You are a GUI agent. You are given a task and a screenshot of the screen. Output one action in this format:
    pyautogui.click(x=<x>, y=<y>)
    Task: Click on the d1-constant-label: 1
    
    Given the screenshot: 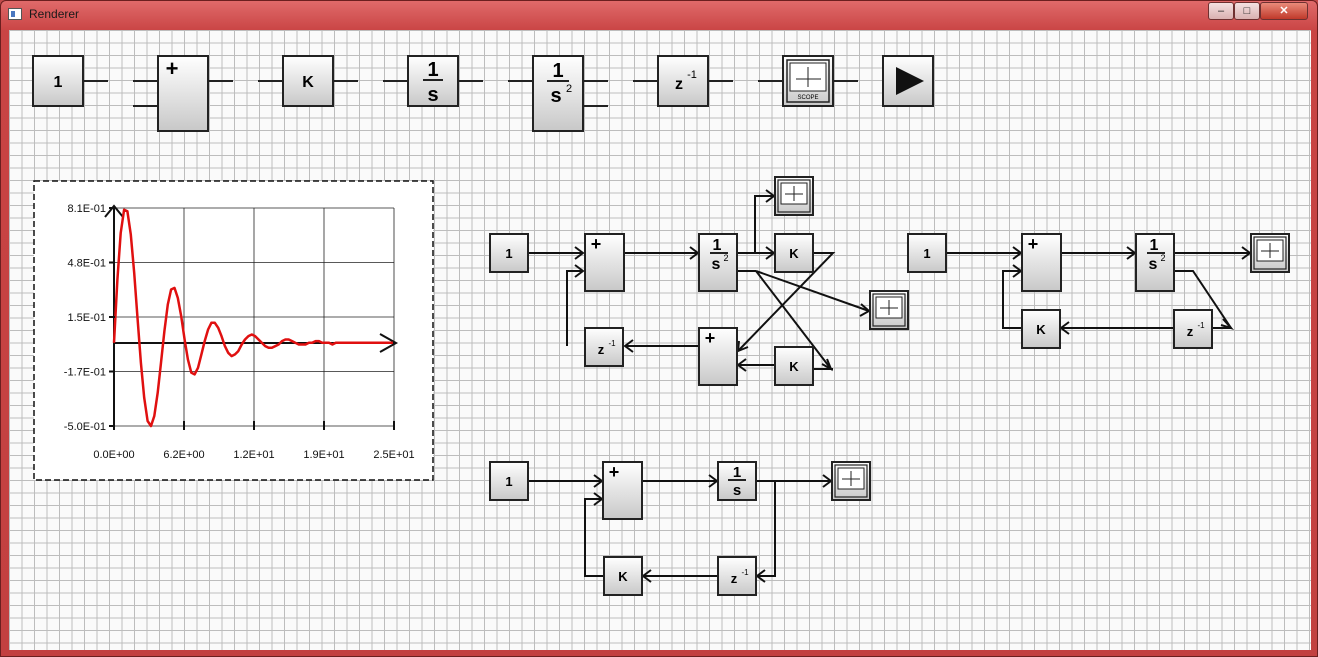 What is the action you would take?
    pyautogui.click(x=508, y=253)
    